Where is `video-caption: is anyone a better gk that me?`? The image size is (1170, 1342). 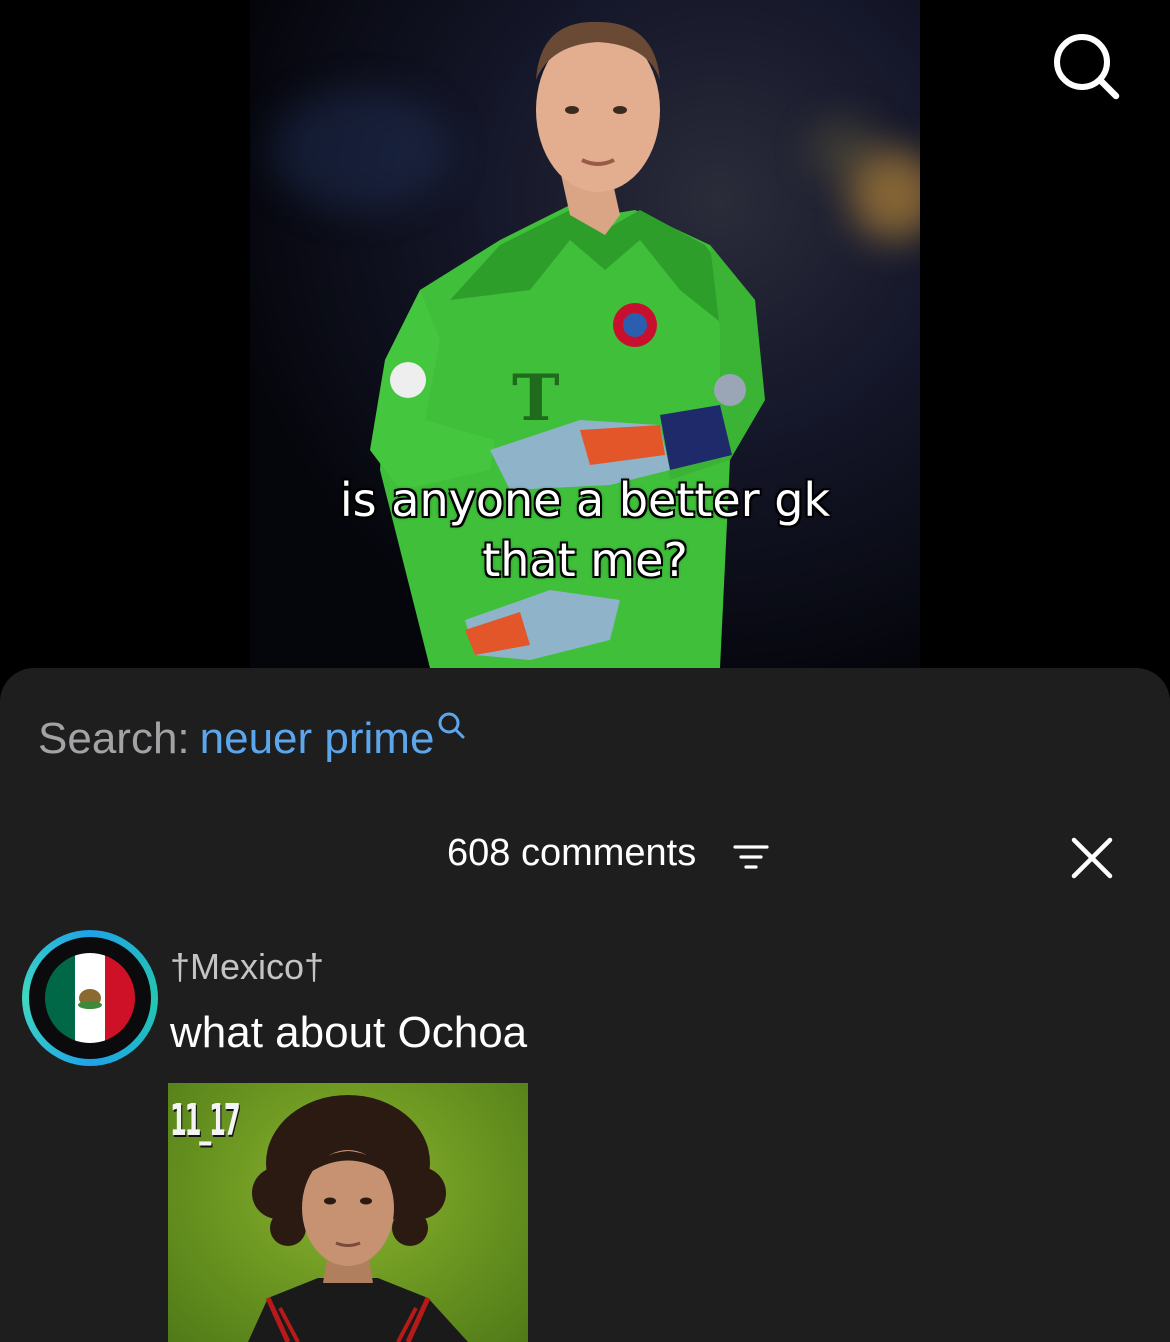 video-caption: is anyone a better gk that me? is located at coordinates (585, 530).